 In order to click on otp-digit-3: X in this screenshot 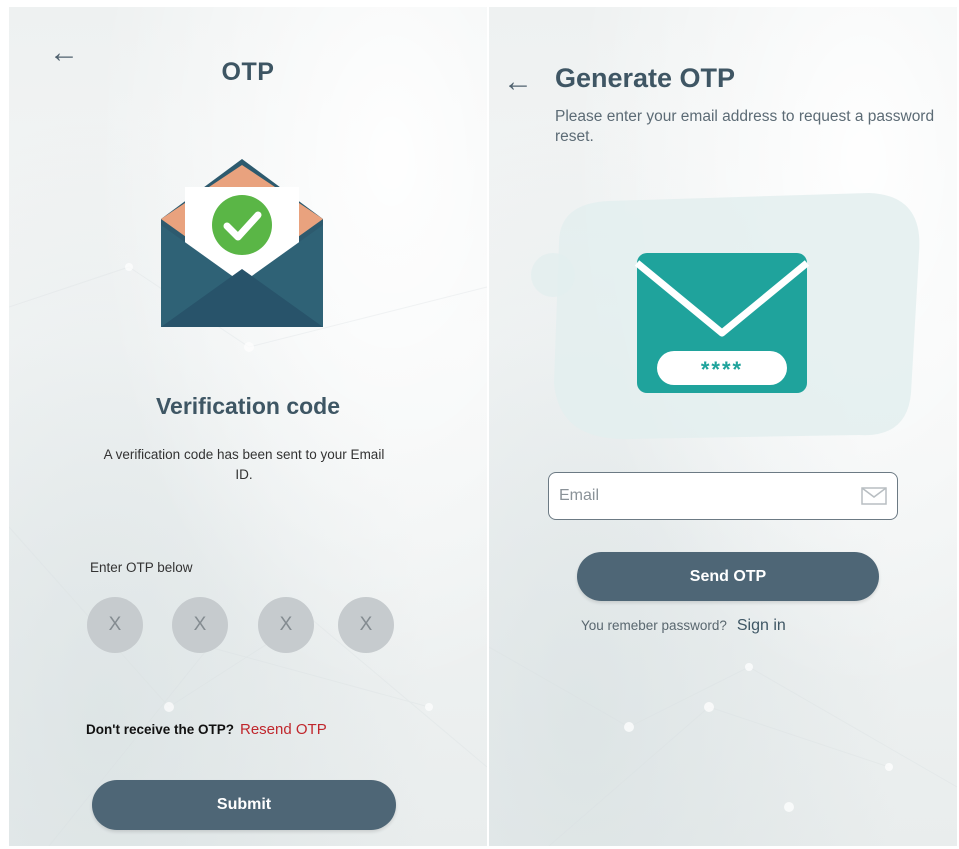, I will do `click(286, 625)`.